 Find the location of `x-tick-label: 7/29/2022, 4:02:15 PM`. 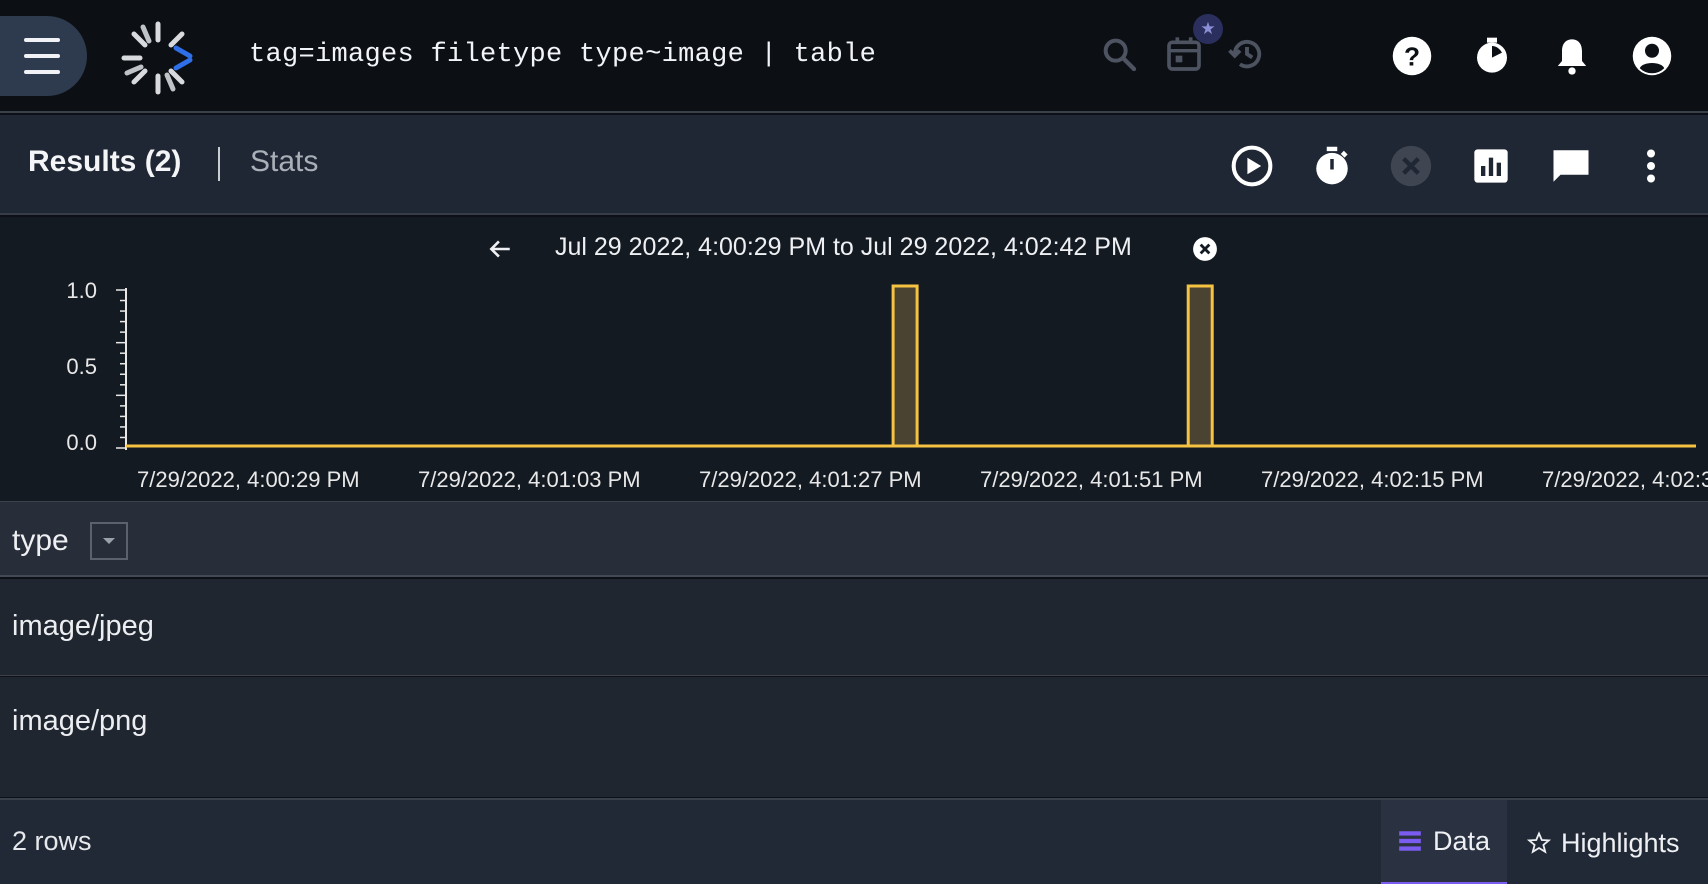

x-tick-label: 7/29/2022, 4:02:15 PM is located at coordinates (1372, 479).